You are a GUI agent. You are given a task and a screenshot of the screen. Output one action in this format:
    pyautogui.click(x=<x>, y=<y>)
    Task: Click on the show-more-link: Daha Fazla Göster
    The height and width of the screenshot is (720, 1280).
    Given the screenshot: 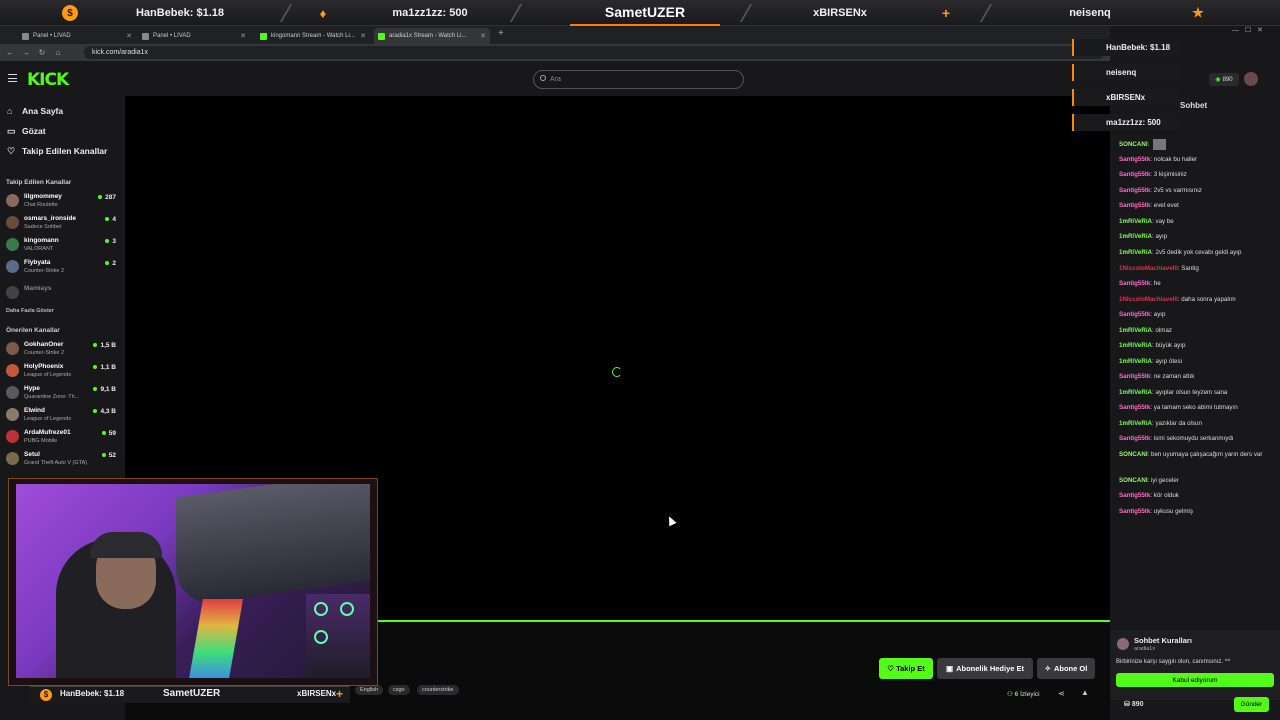 What is the action you would take?
    pyautogui.click(x=30, y=311)
    